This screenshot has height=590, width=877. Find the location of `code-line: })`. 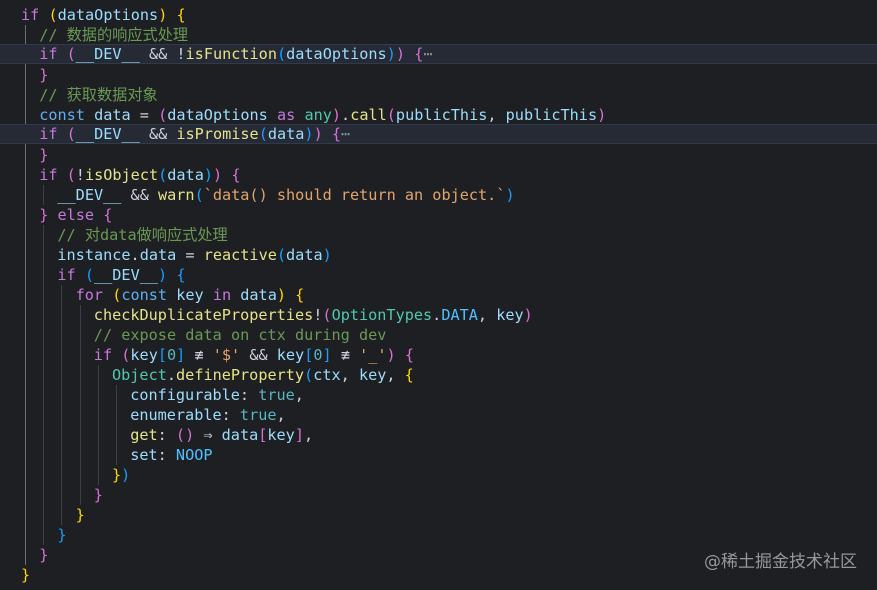

code-line: }) is located at coordinates (438, 475).